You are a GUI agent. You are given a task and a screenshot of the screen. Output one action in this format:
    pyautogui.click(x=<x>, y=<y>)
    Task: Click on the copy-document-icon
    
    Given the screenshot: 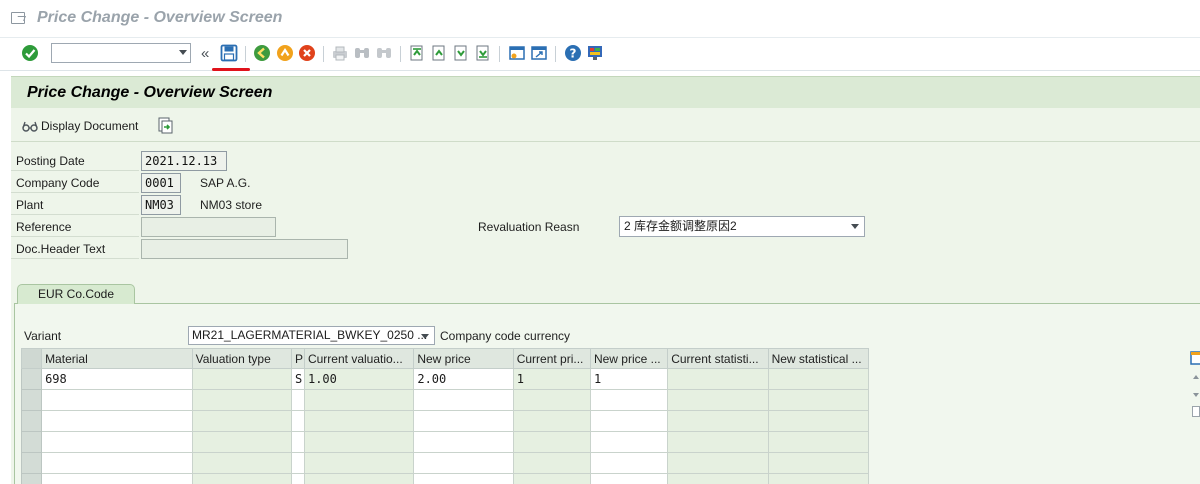 What is the action you would take?
    pyautogui.click(x=165, y=125)
    